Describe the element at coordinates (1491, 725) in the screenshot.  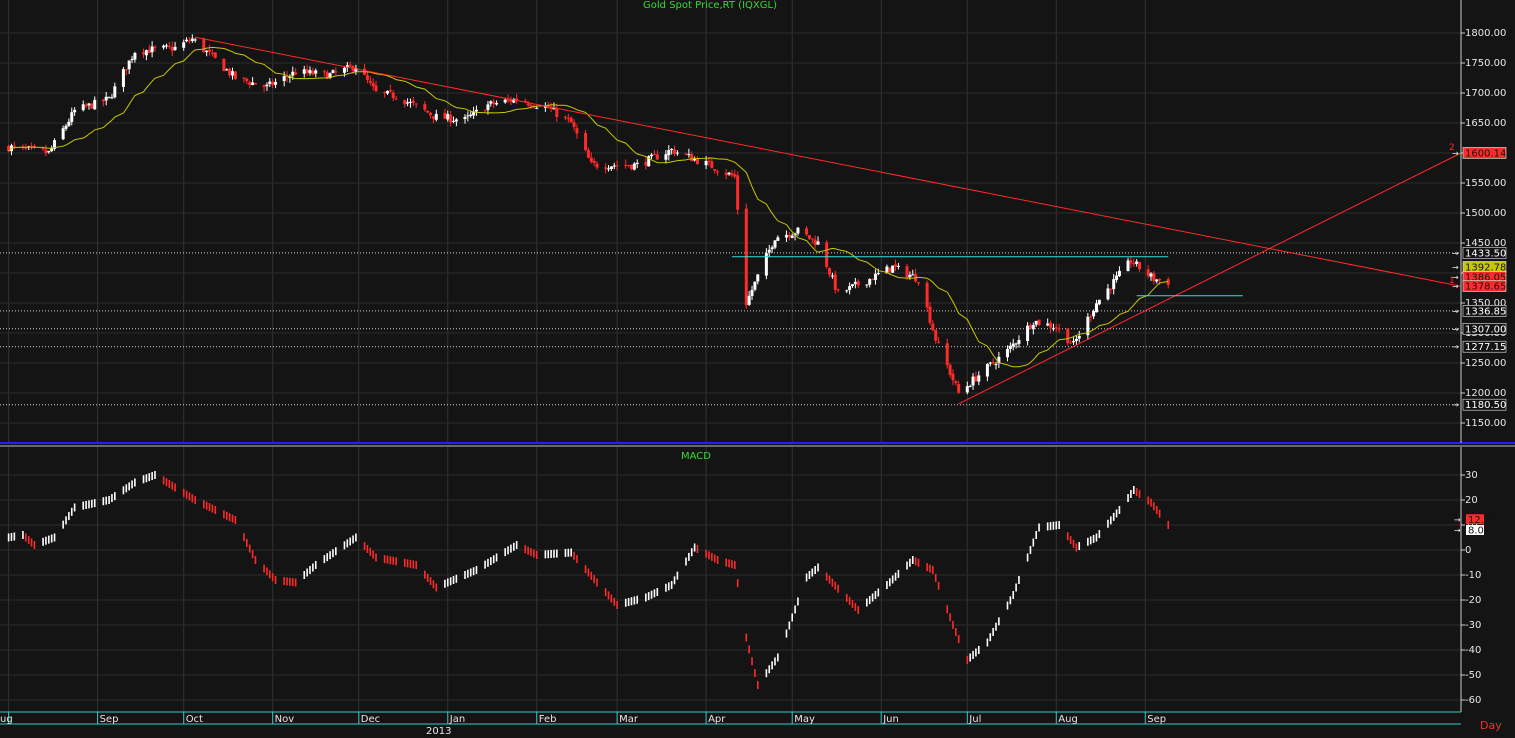
I see `timeframe-label: Day` at that location.